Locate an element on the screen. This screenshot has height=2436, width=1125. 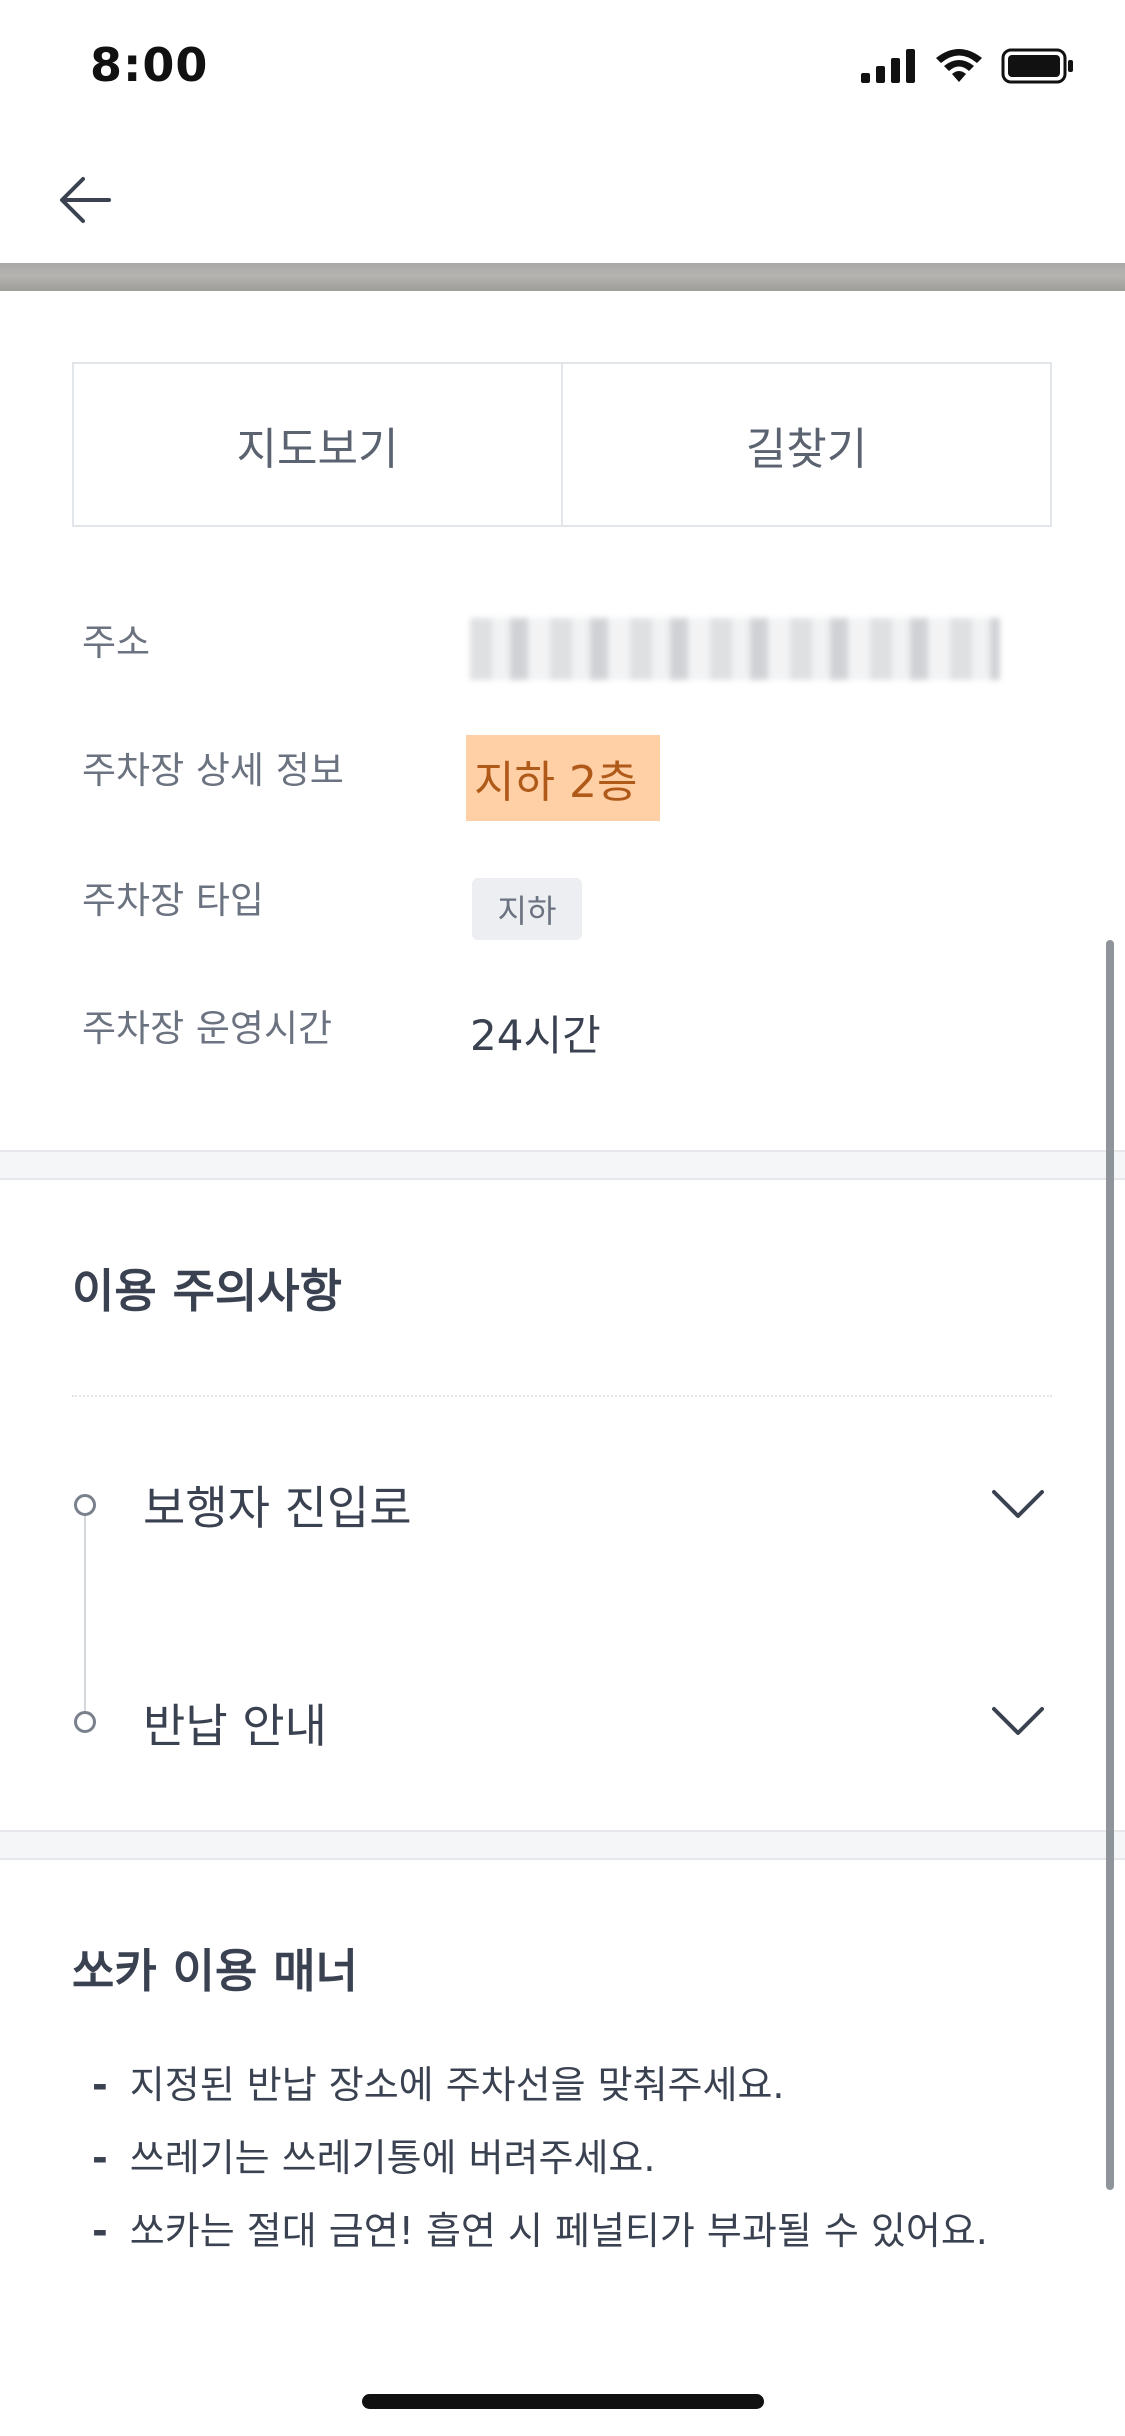
accordion-return-guide: 반납 안내 is located at coordinates (235, 1723).